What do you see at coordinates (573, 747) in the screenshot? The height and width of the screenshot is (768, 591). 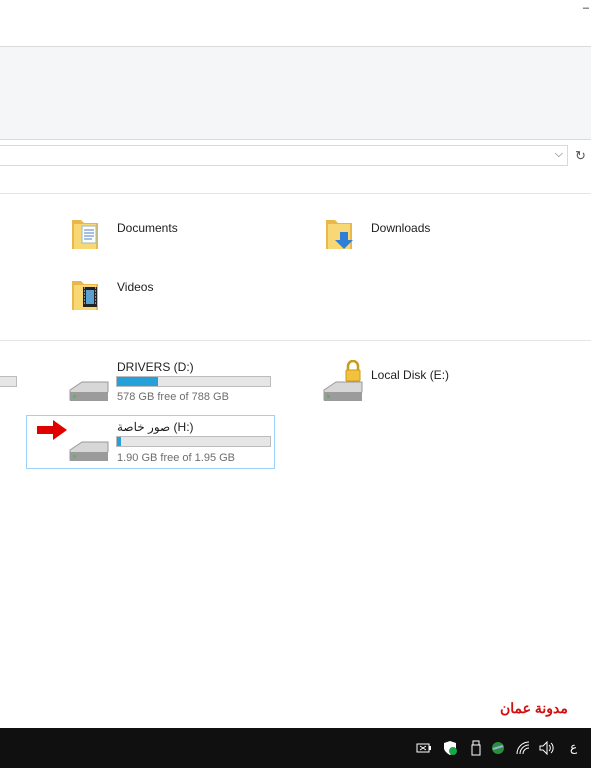 I see `language-indicator: ع` at bounding box center [573, 747].